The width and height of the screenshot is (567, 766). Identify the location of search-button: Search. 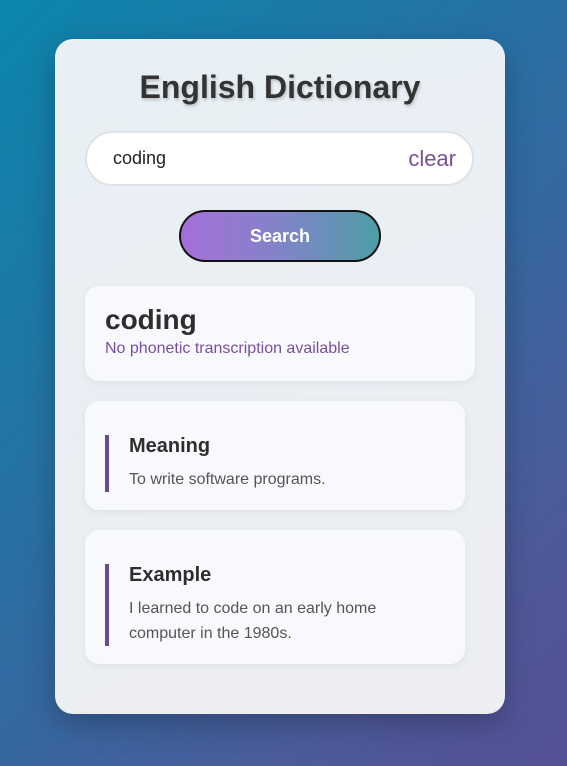
(280, 236).